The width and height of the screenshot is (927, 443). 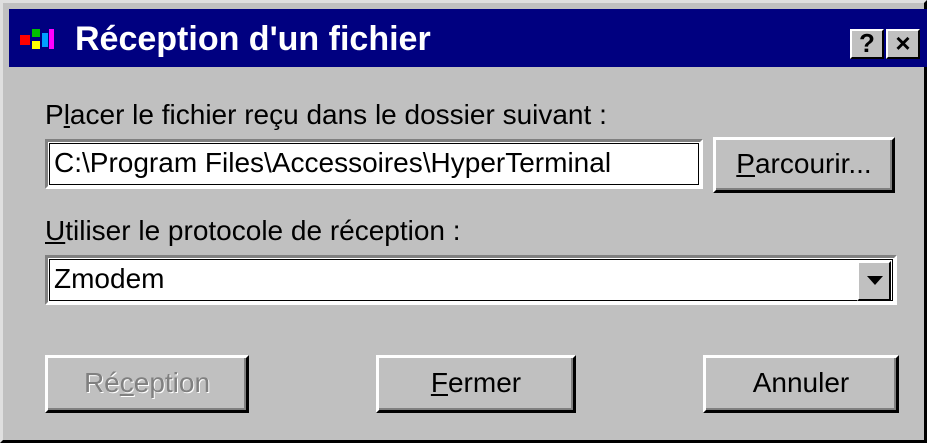 I want to click on cancel-button: Annuler, so click(x=801, y=384).